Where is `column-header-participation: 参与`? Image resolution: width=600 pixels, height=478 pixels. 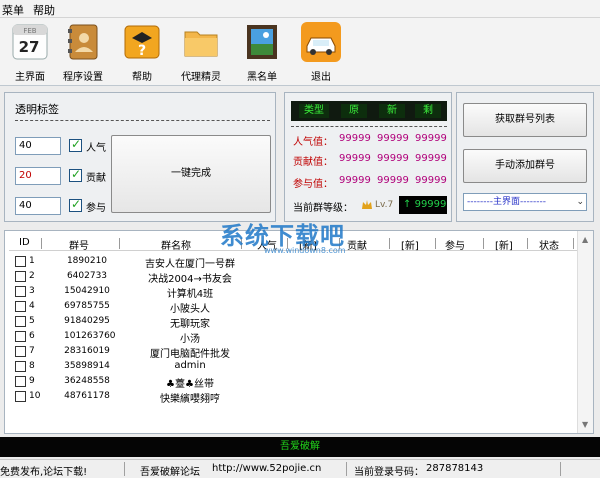 column-header-participation: 参与 is located at coordinates (455, 244).